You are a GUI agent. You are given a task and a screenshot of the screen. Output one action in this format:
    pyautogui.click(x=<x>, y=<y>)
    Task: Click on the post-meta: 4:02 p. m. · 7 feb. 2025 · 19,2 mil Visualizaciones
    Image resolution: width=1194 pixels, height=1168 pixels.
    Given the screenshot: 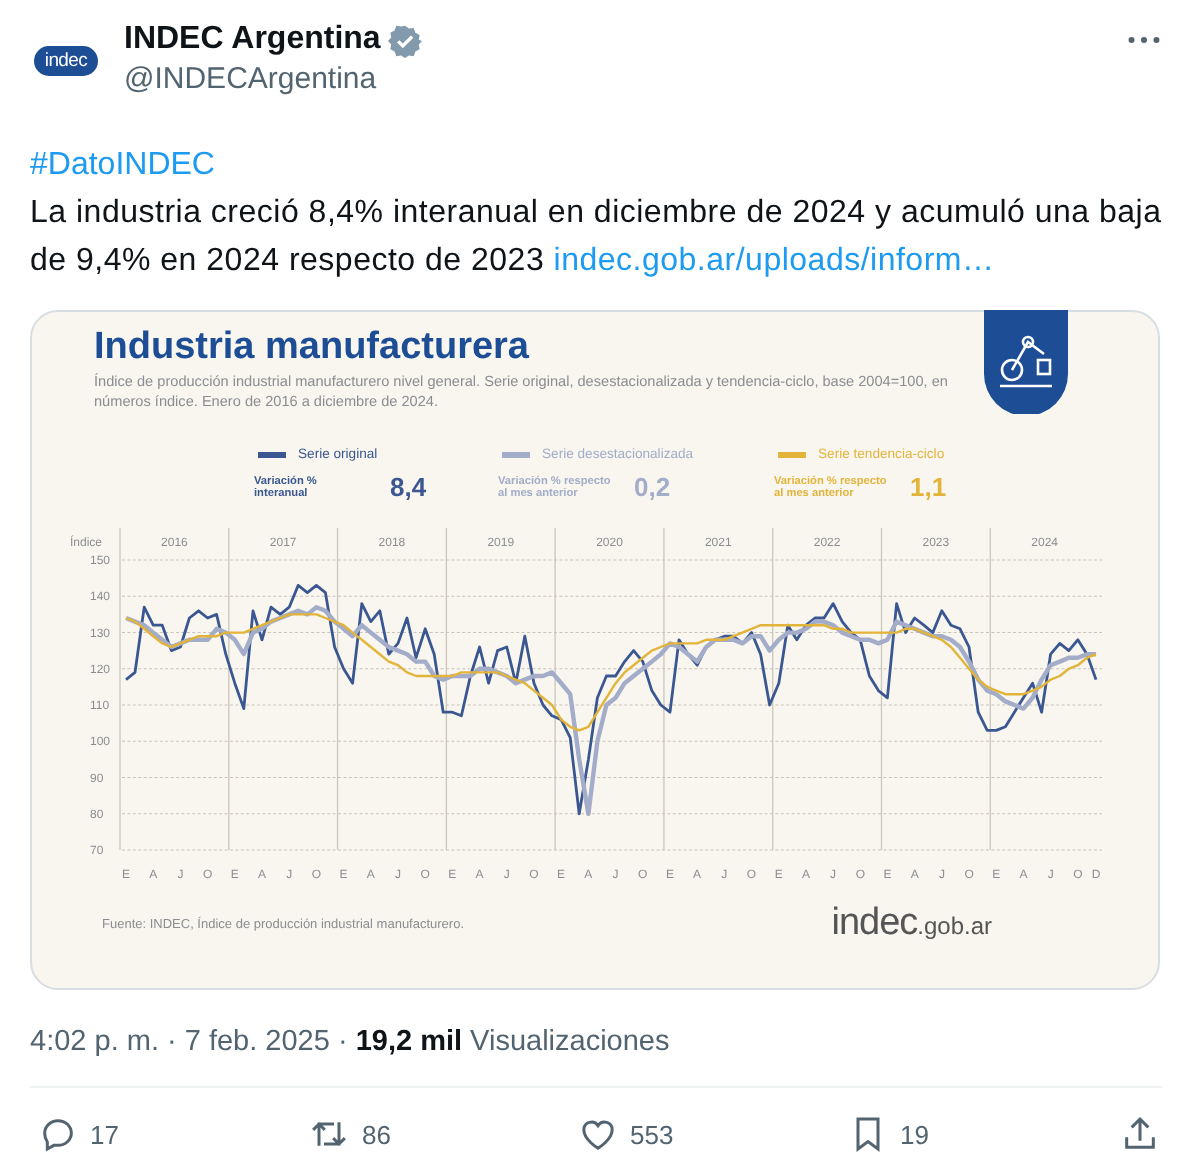 What is the action you would take?
    pyautogui.click(x=596, y=1057)
    